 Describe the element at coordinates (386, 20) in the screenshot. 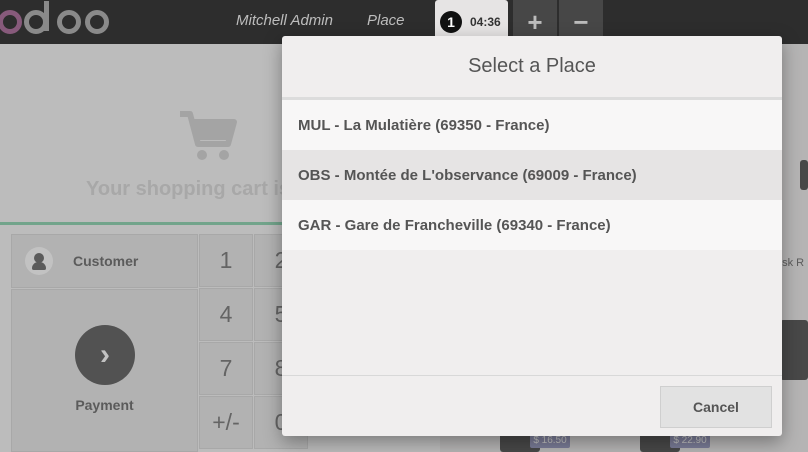

I see `place-selector: Place` at that location.